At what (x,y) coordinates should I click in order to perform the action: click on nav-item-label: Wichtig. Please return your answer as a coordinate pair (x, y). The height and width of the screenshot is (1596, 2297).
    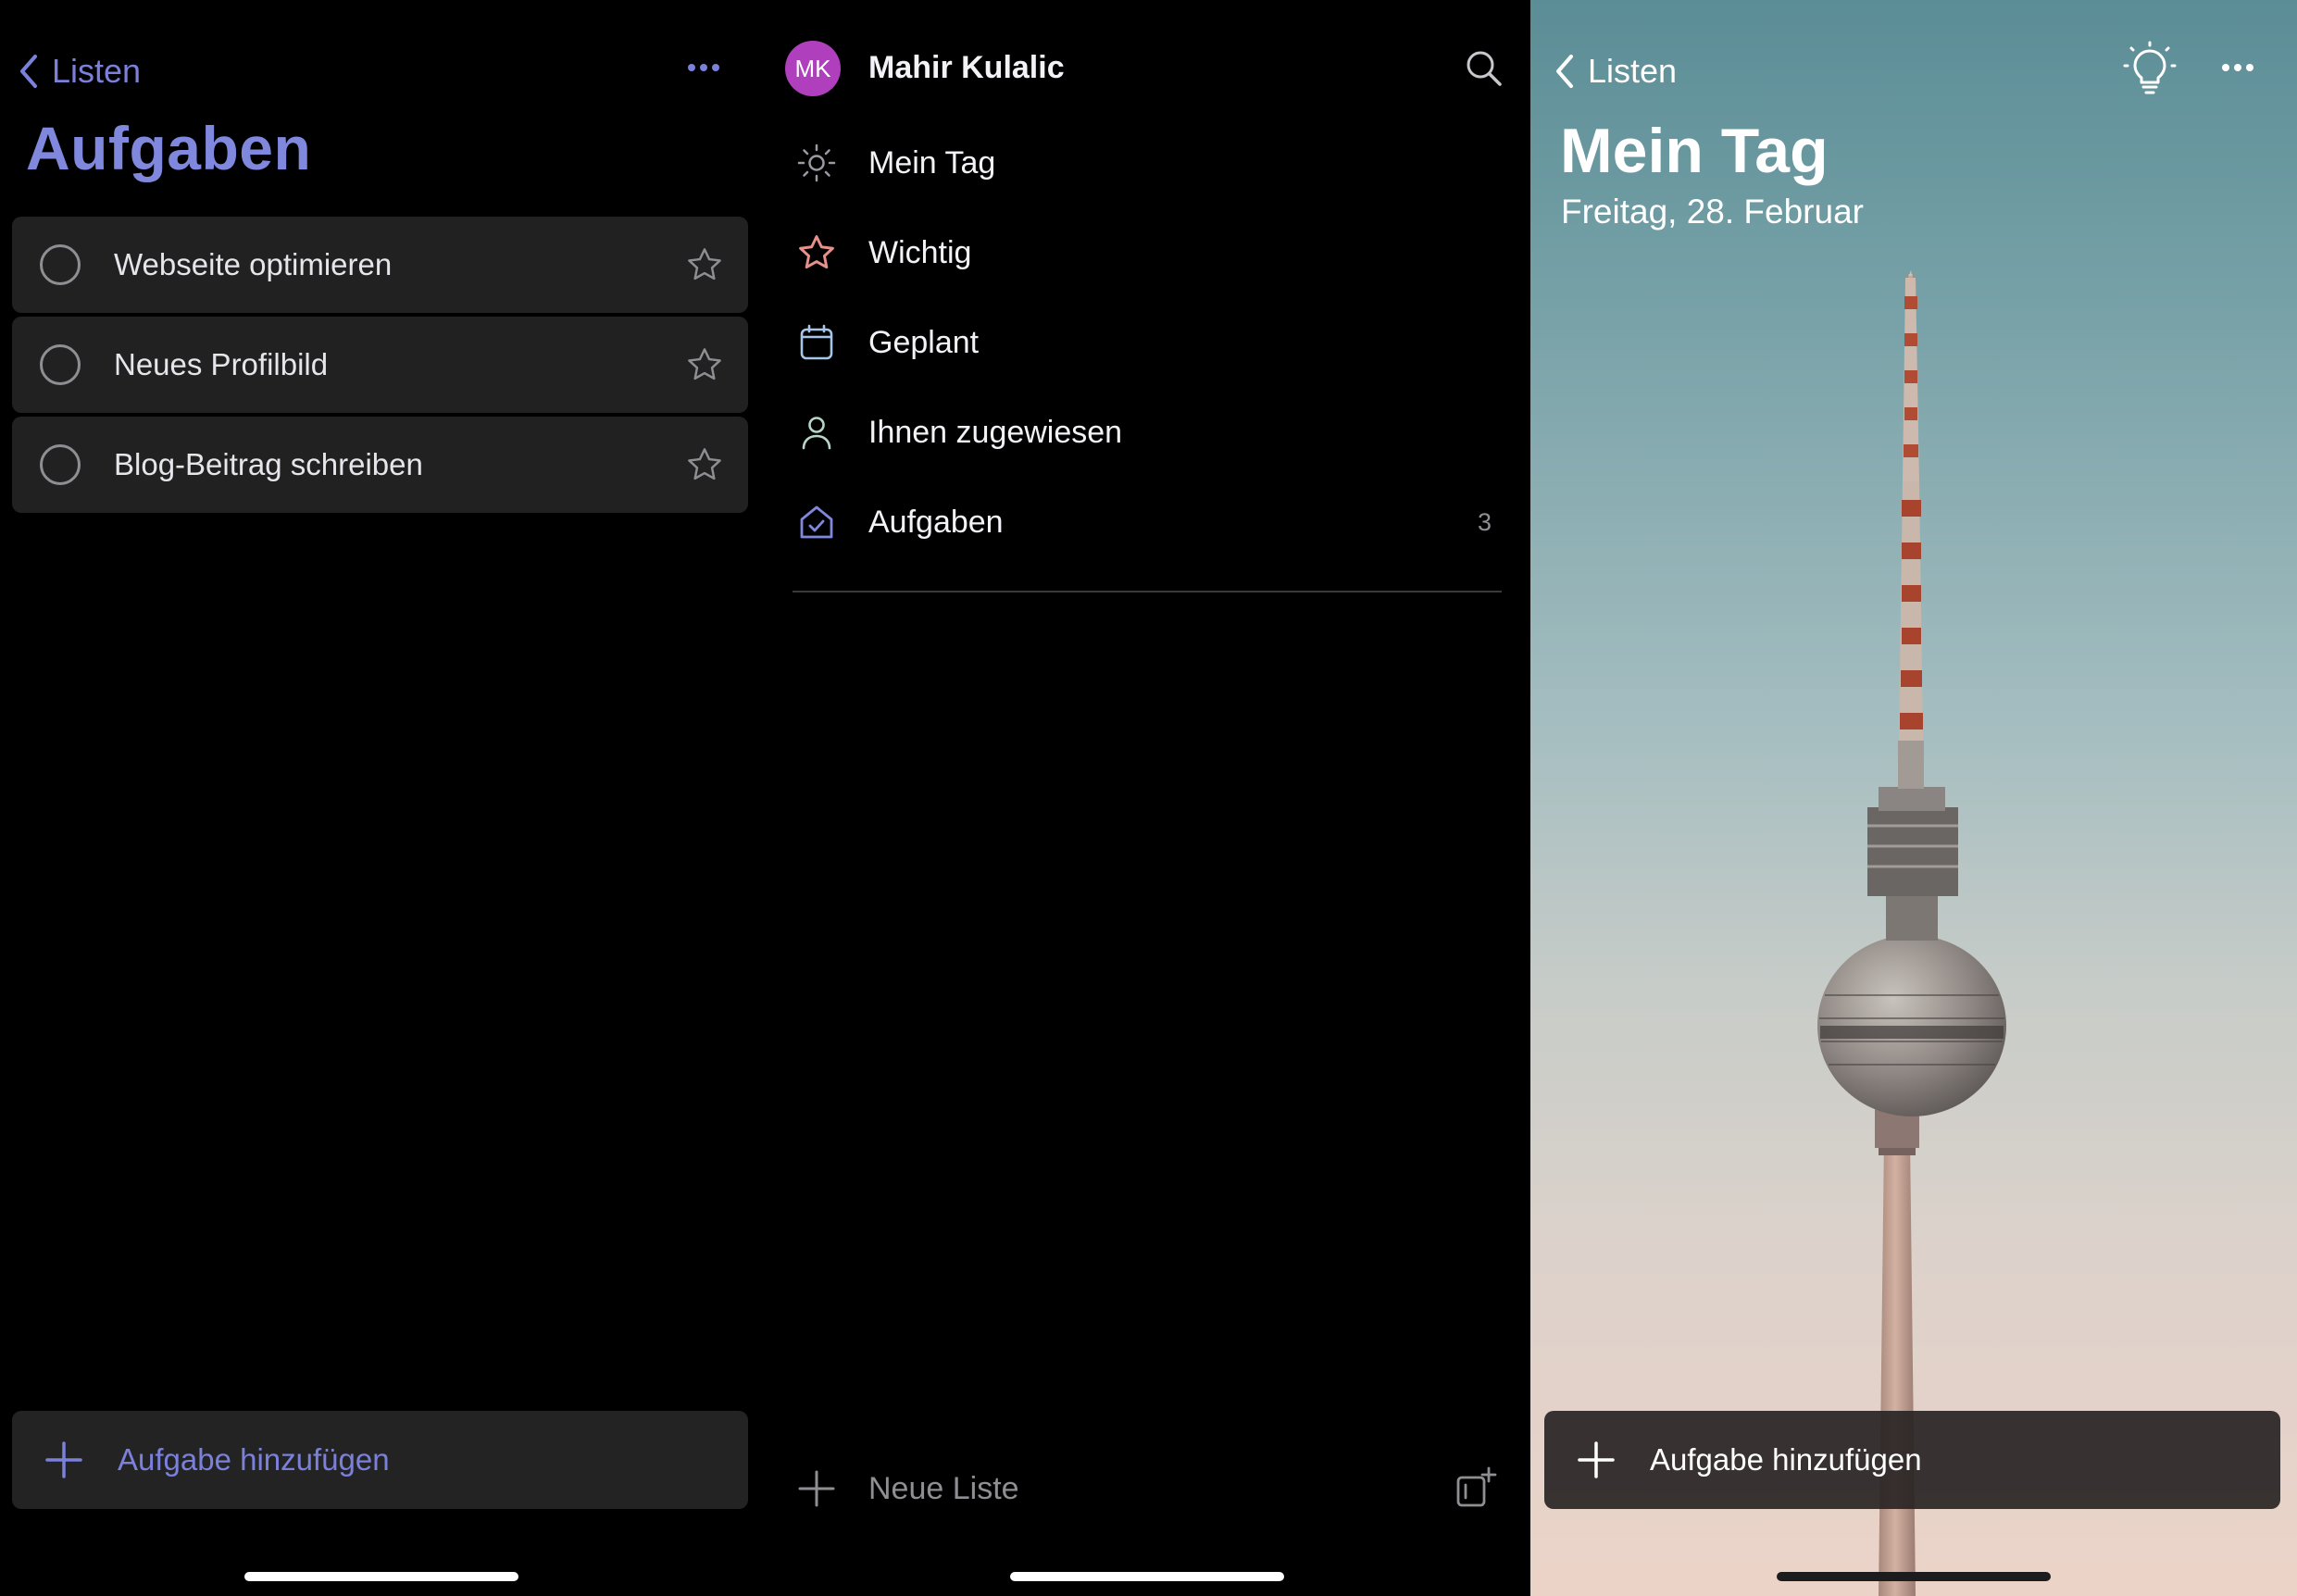
    Looking at the image, I should click on (920, 252).